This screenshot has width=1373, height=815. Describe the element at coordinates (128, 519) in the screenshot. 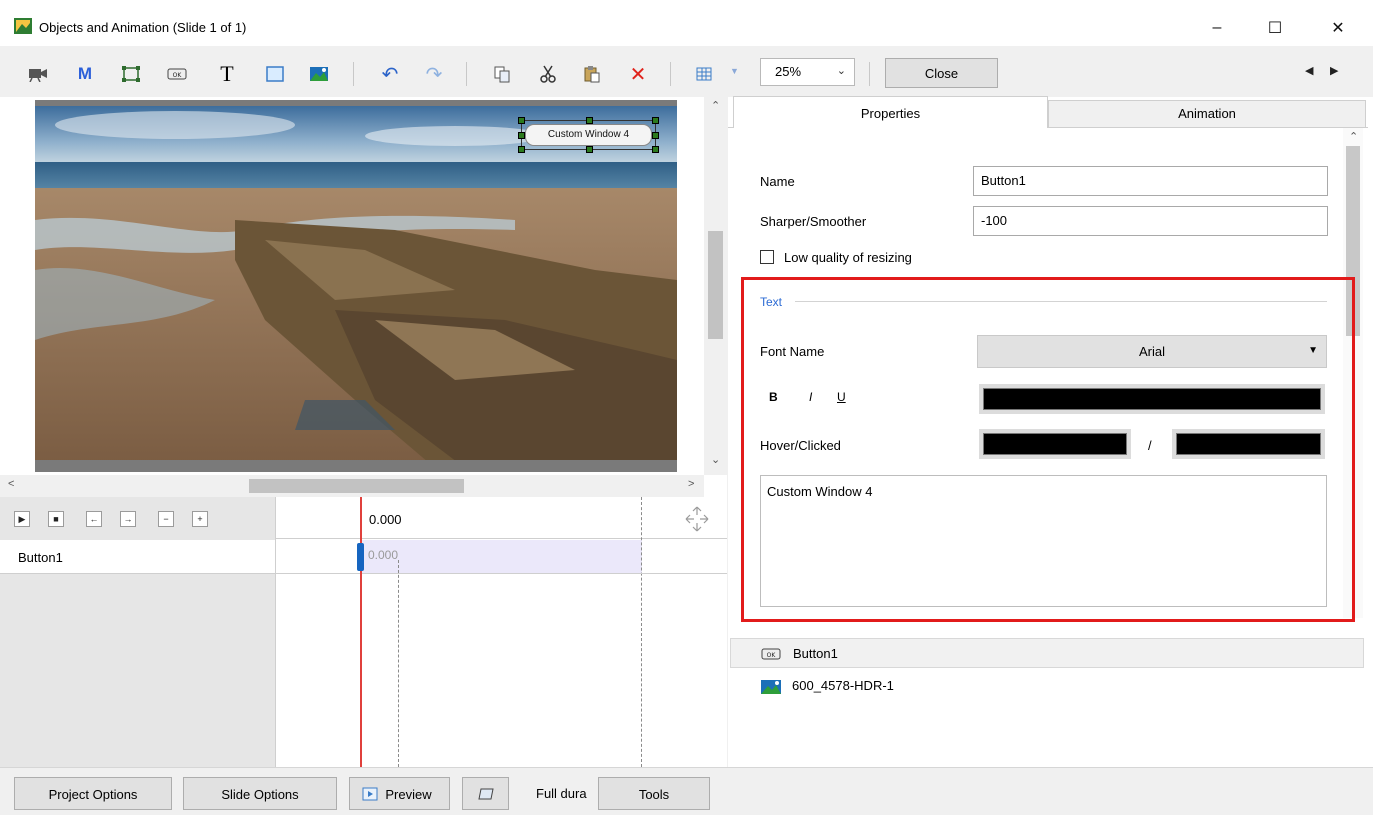

I see `step-forward-button: →` at that location.